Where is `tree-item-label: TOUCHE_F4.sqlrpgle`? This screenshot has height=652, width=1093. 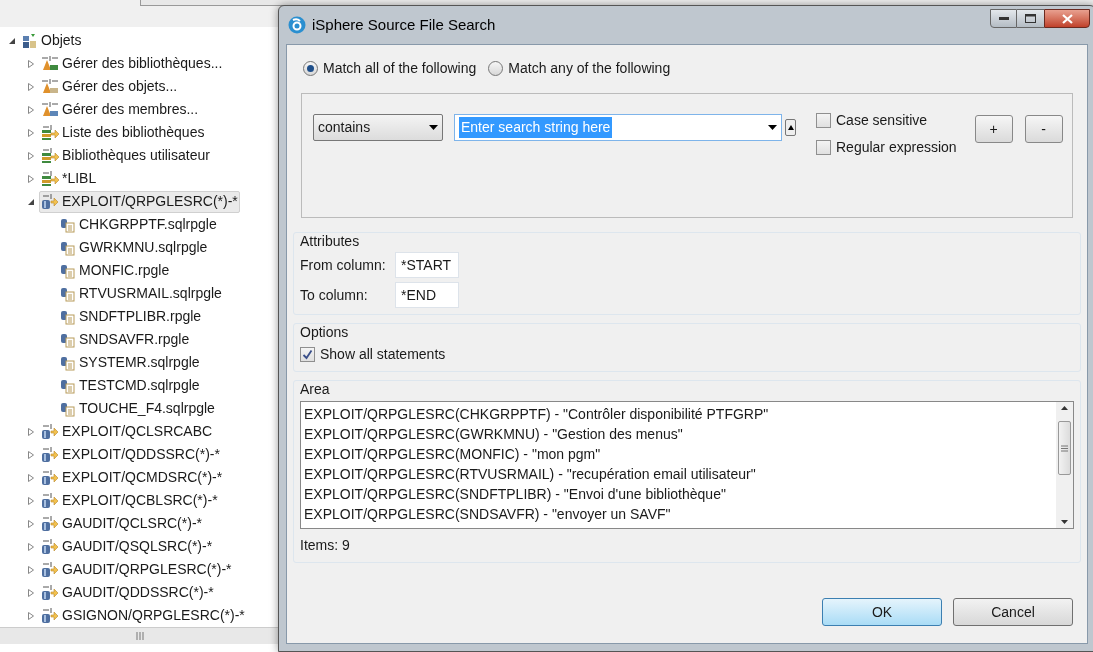 tree-item-label: TOUCHE_F4.sqlrpgle is located at coordinates (147, 408).